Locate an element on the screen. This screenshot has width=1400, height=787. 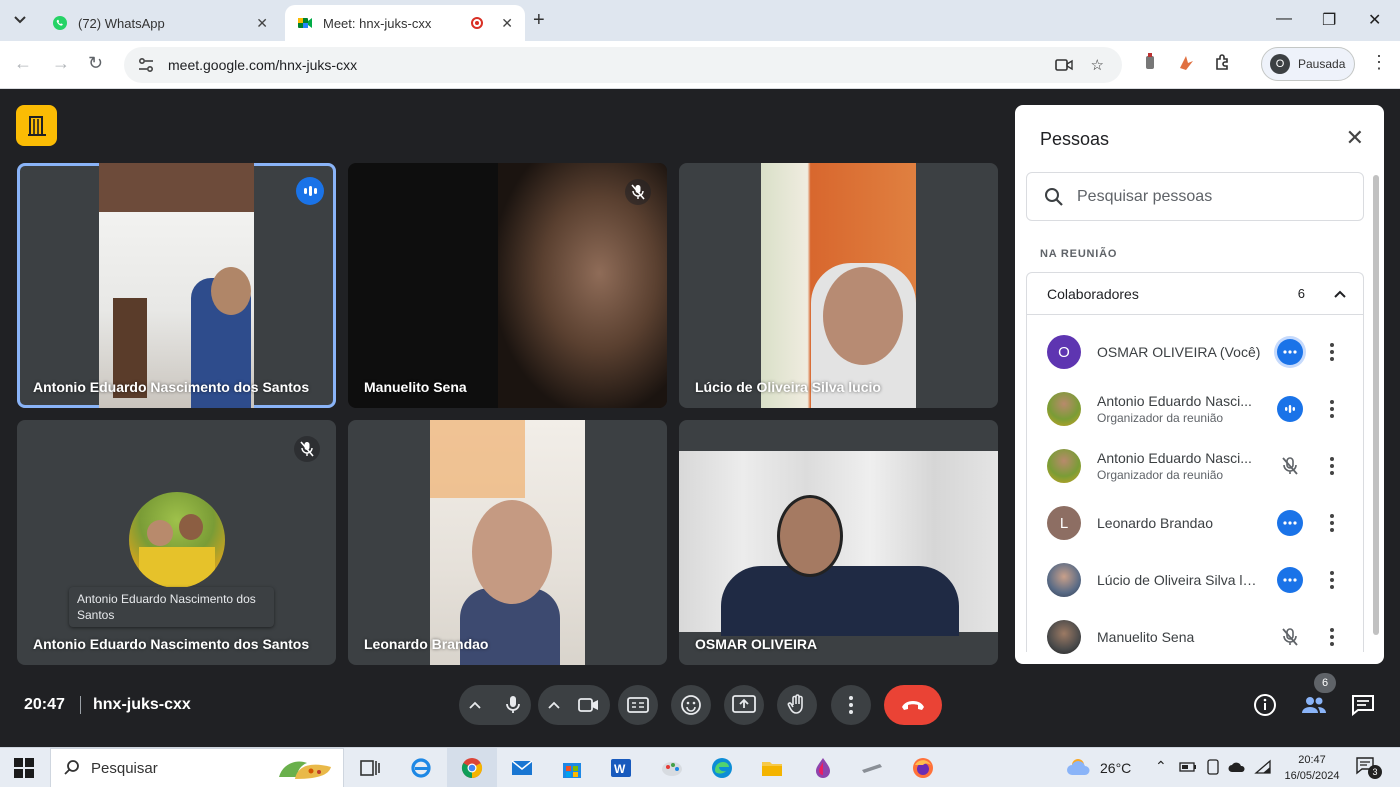
weather-temperature: 26°C is located at coordinates (1115, 768).